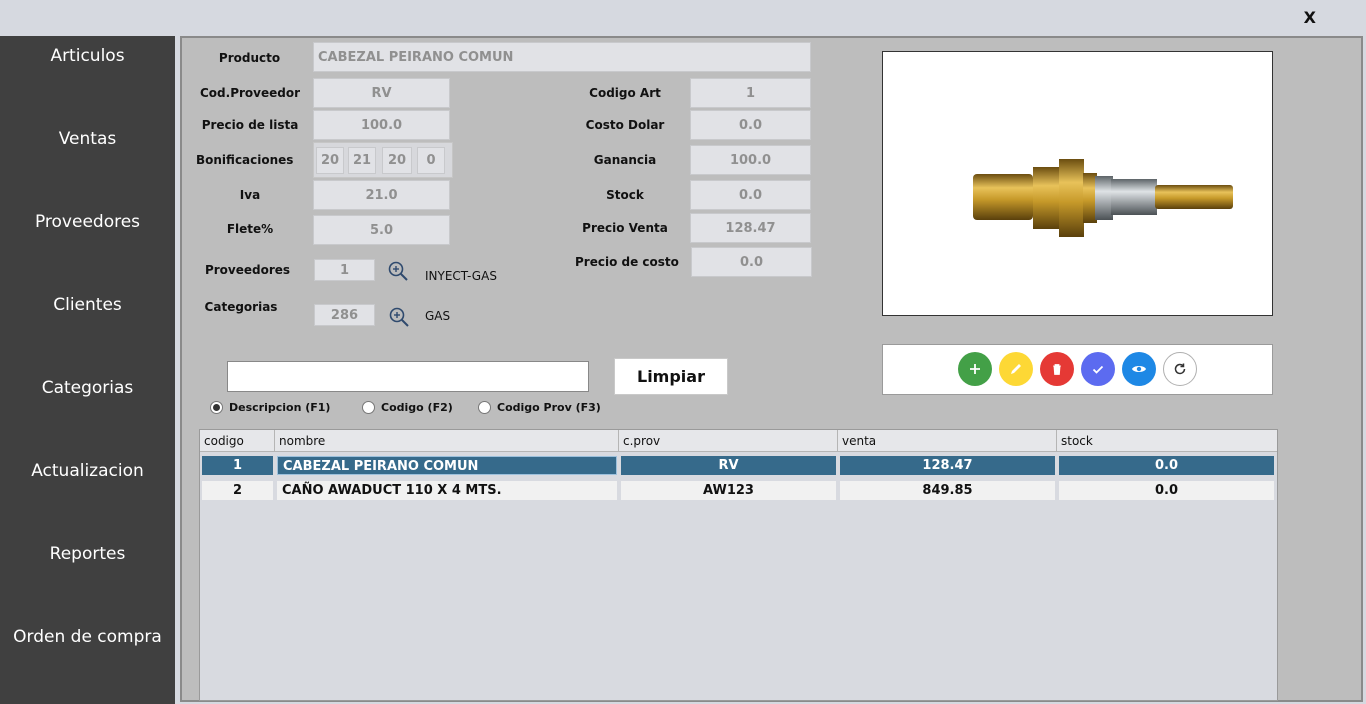  Describe the element at coordinates (250, 195) in the screenshot. I see `iva-label: Iva` at that location.